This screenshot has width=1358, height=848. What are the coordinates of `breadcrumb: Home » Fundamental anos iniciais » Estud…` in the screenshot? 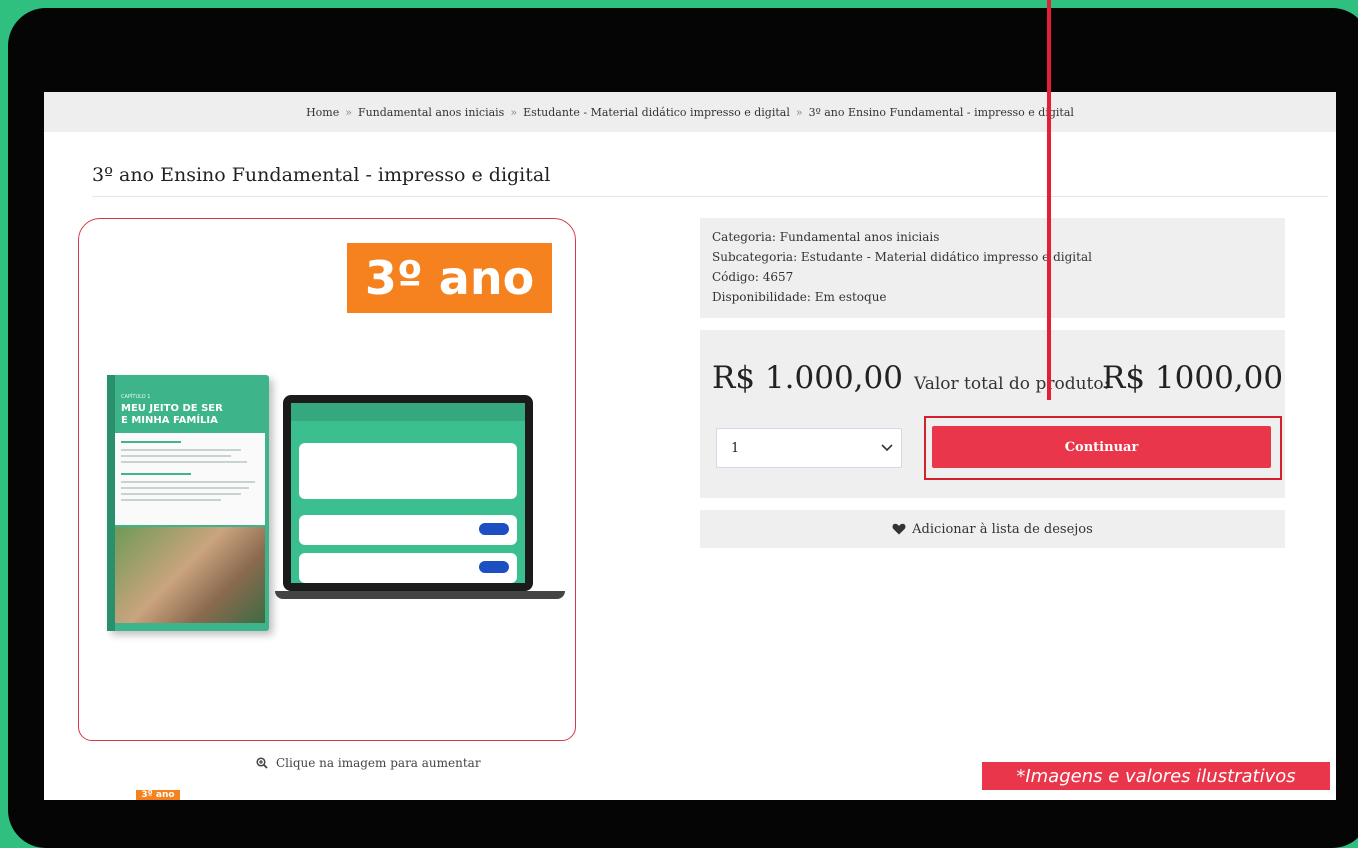 It's located at (690, 112).